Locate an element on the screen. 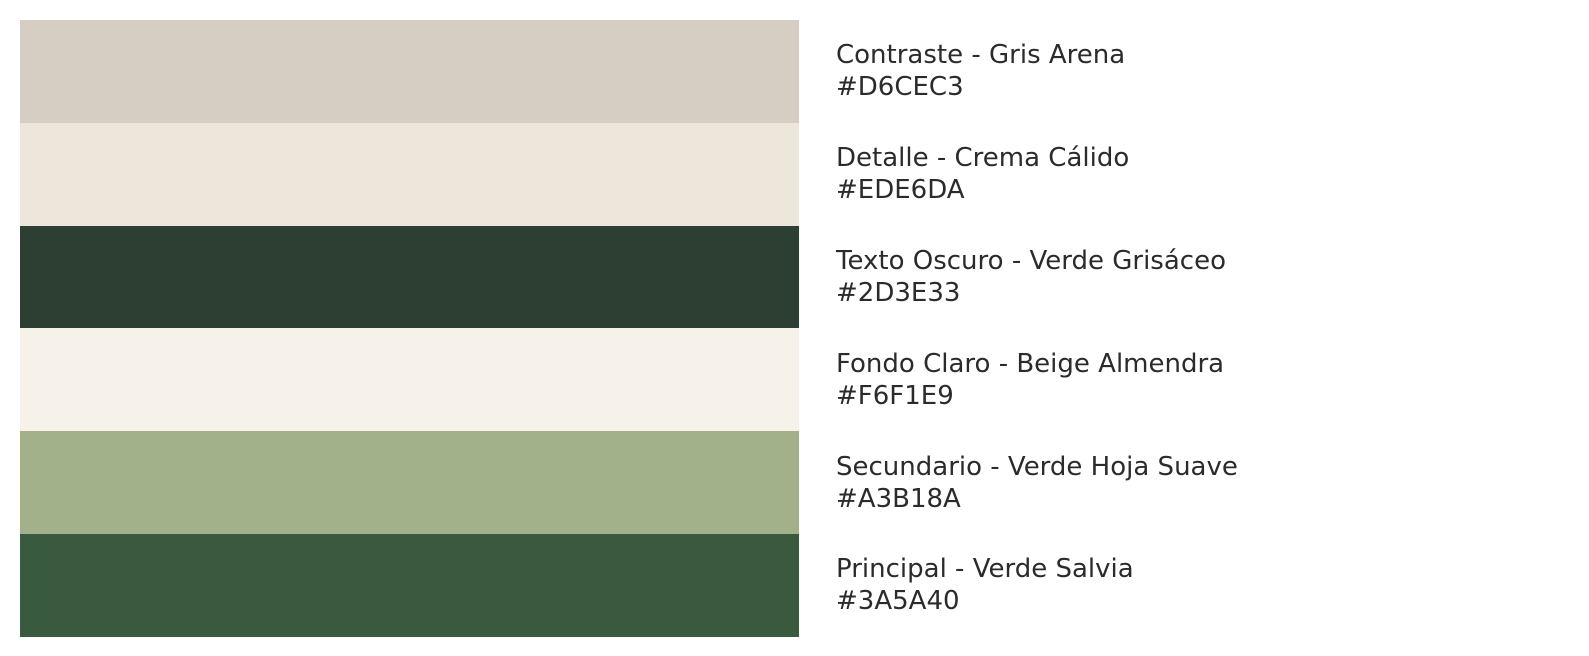  color-label-principal: Principal - Verde Salvia #3A5A40 is located at coordinates (1201, 585).